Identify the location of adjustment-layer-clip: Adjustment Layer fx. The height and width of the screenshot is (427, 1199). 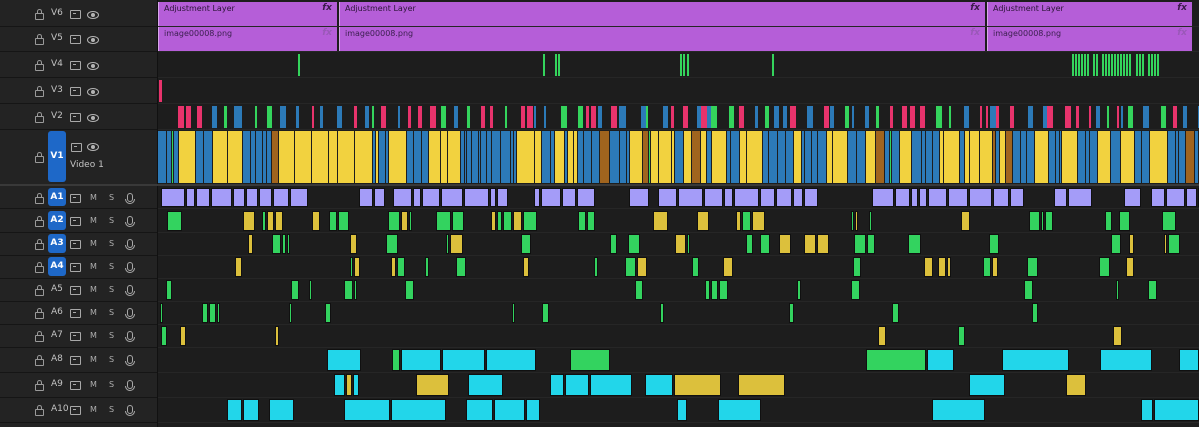
(662, 14).